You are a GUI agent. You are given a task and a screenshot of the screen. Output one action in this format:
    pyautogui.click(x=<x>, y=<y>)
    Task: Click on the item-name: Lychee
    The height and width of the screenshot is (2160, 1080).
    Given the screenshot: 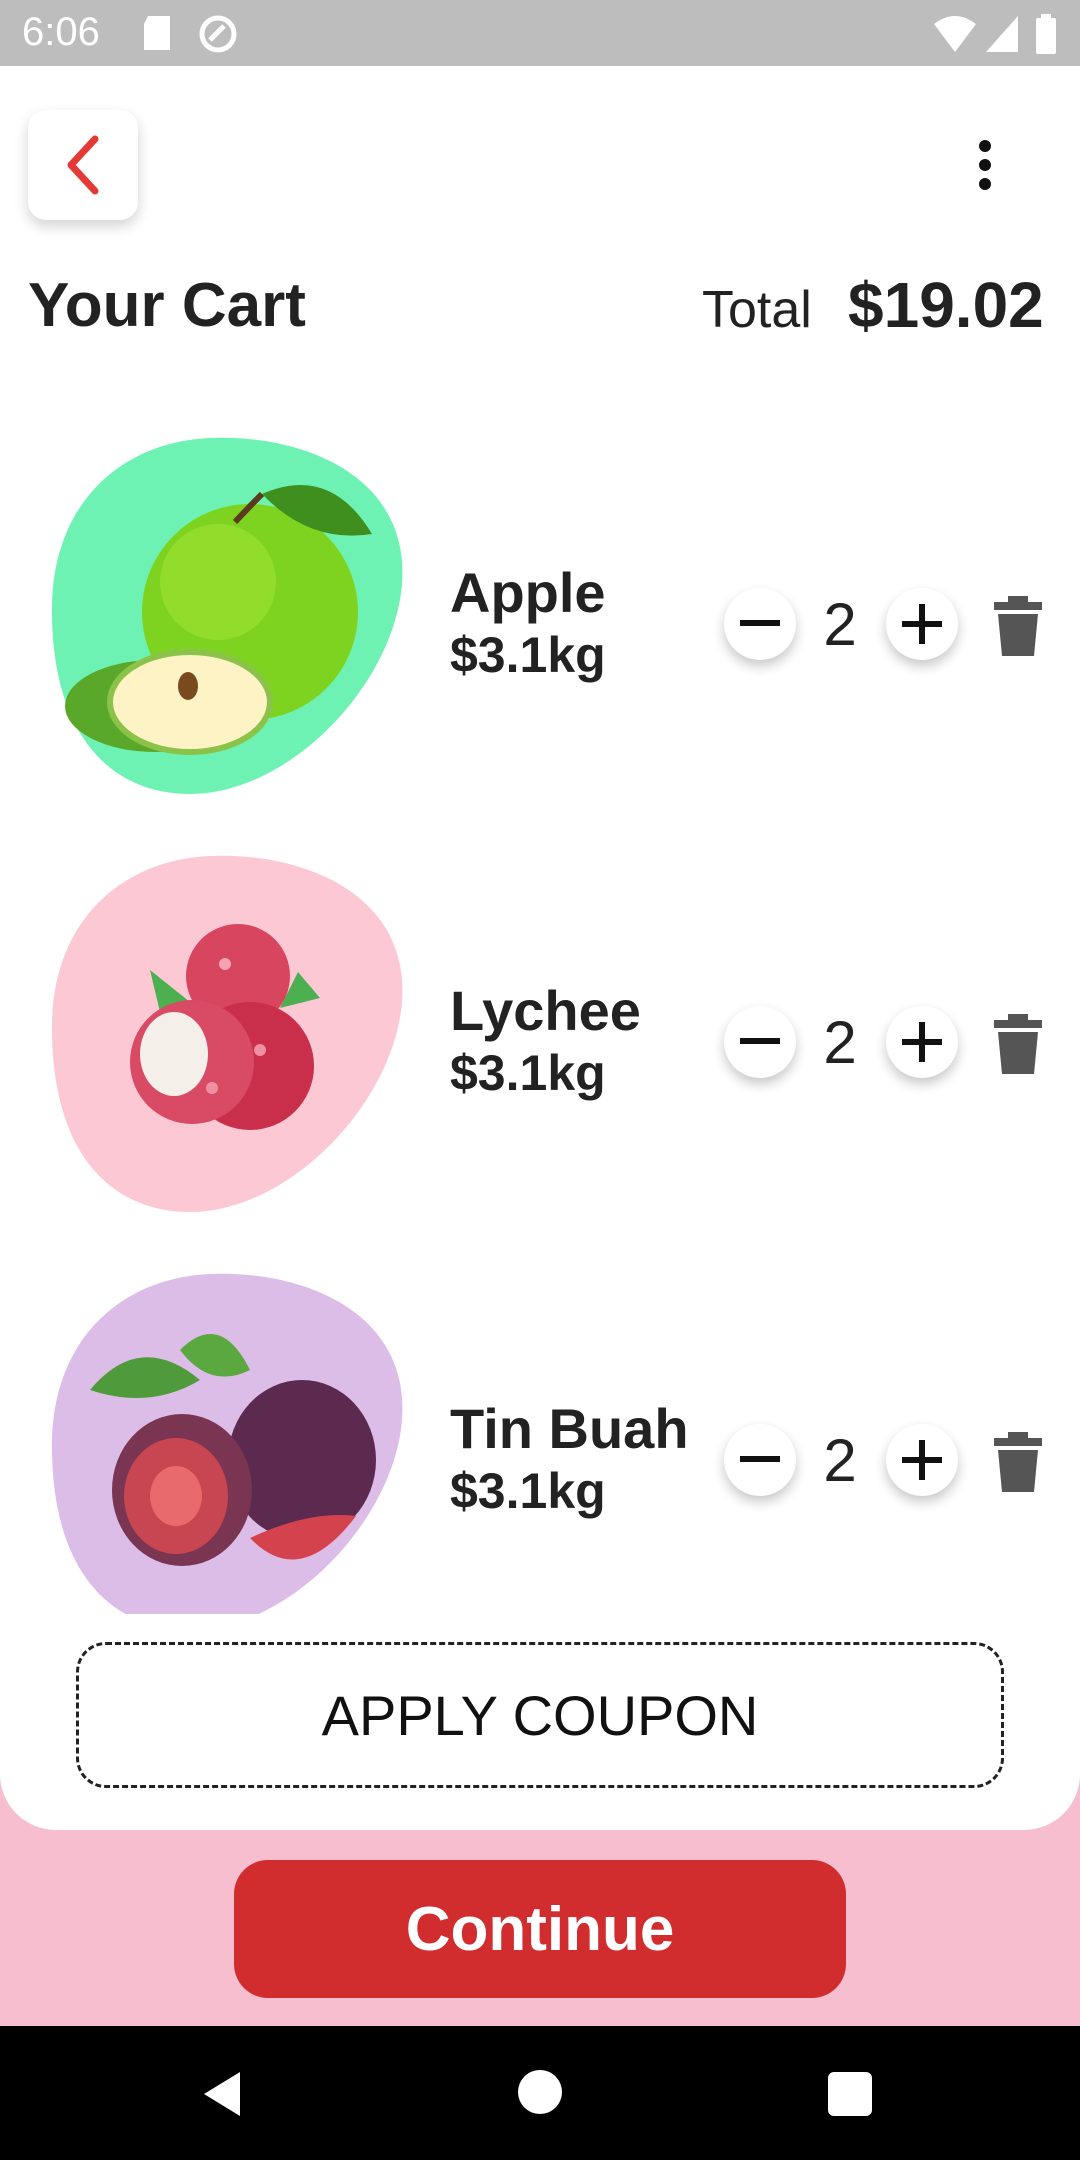 What is the action you would take?
    pyautogui.click(x=545, y=1010)
    